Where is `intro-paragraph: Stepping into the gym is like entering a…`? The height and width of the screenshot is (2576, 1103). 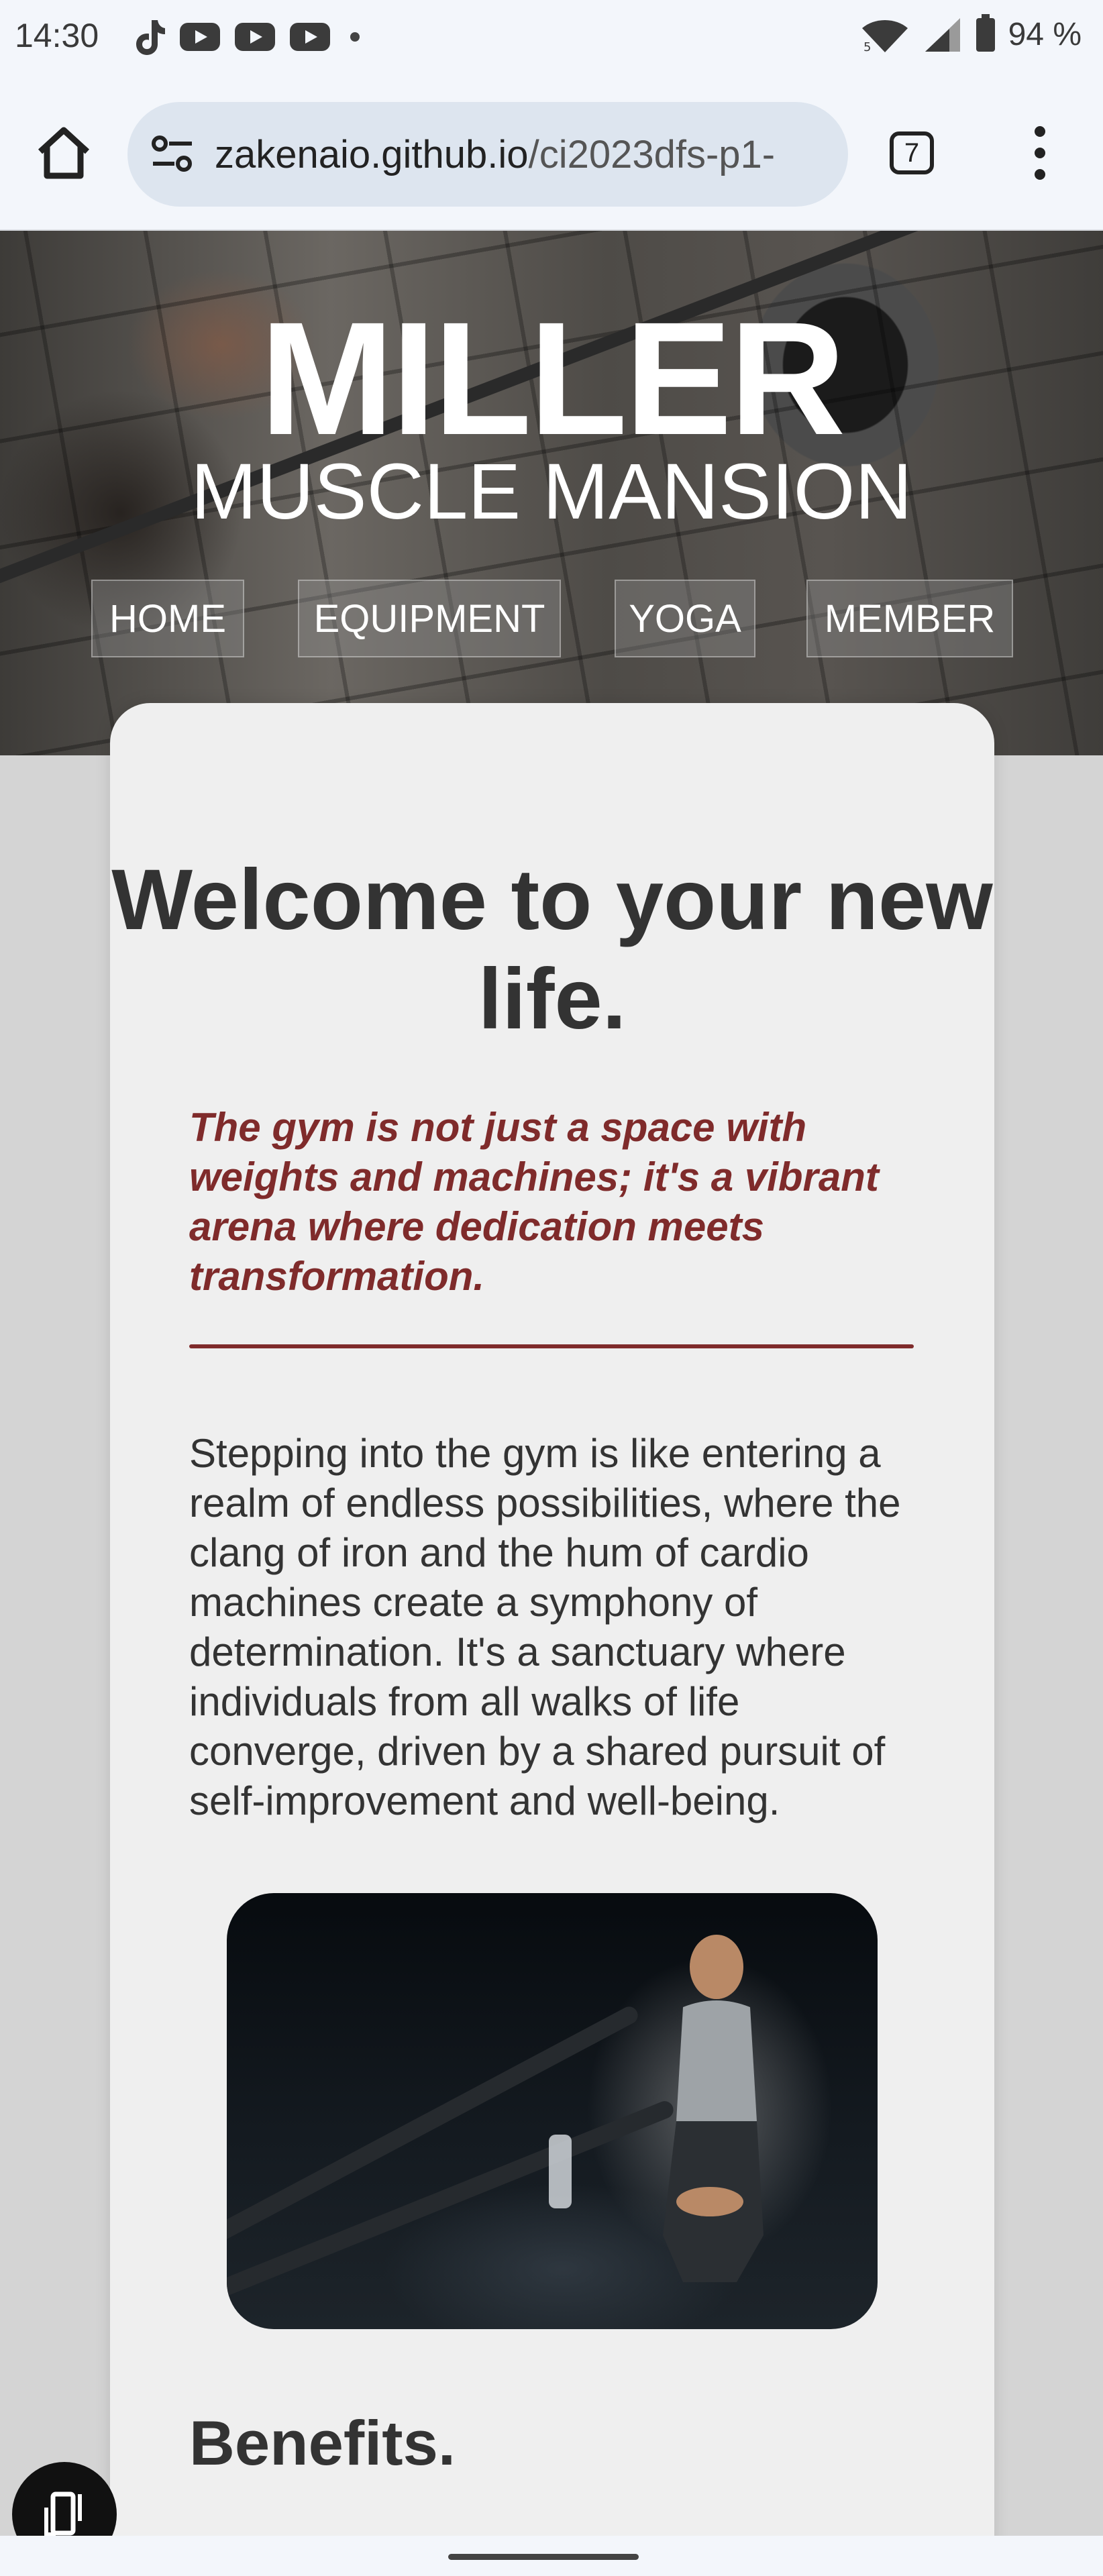 intro-paragraph: Stepping into the gym is like entering a… is located at coordinates (545, 1627).